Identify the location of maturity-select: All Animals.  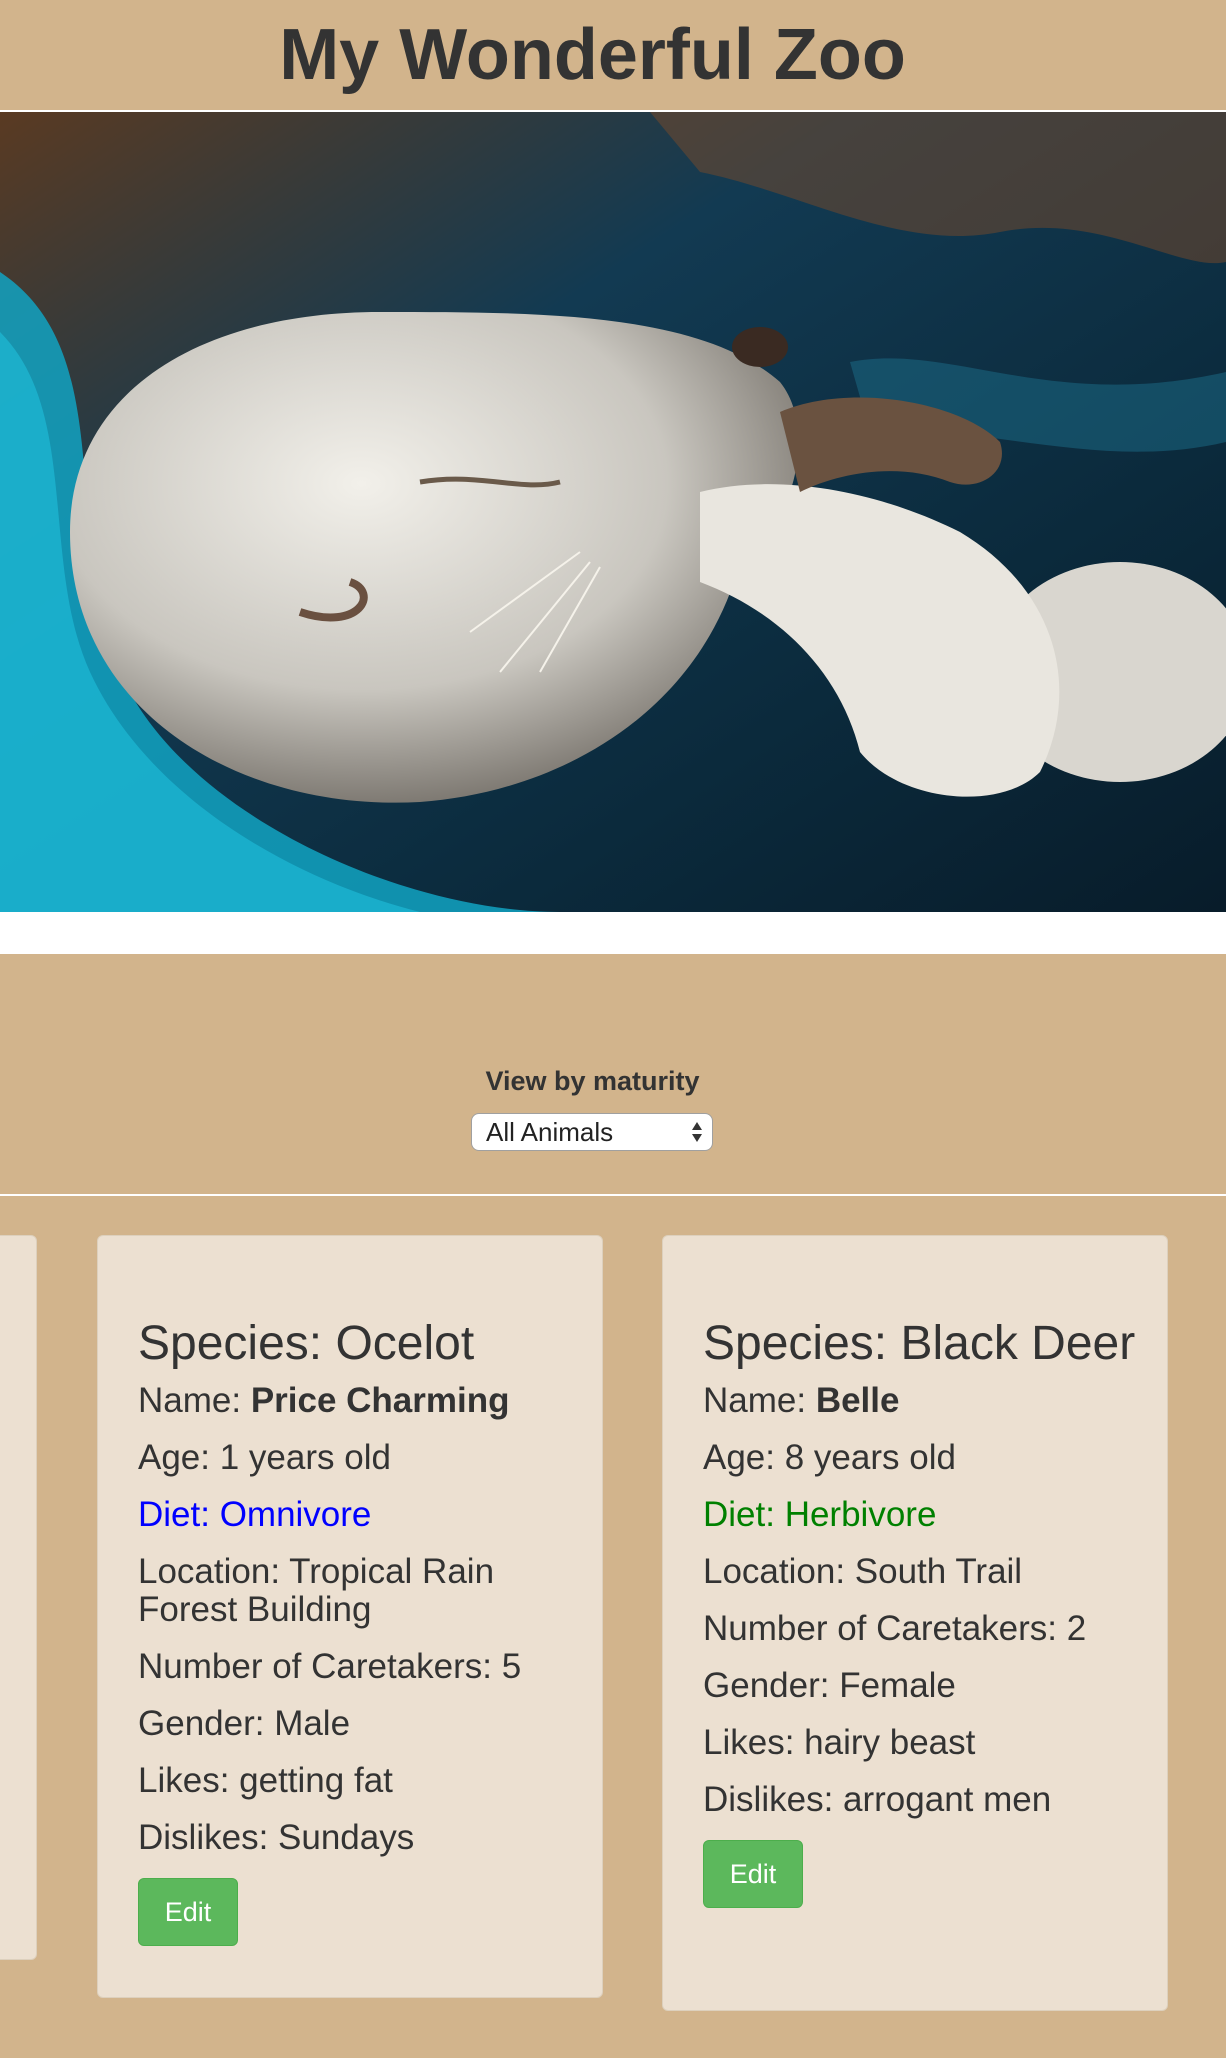
(592, 1132).